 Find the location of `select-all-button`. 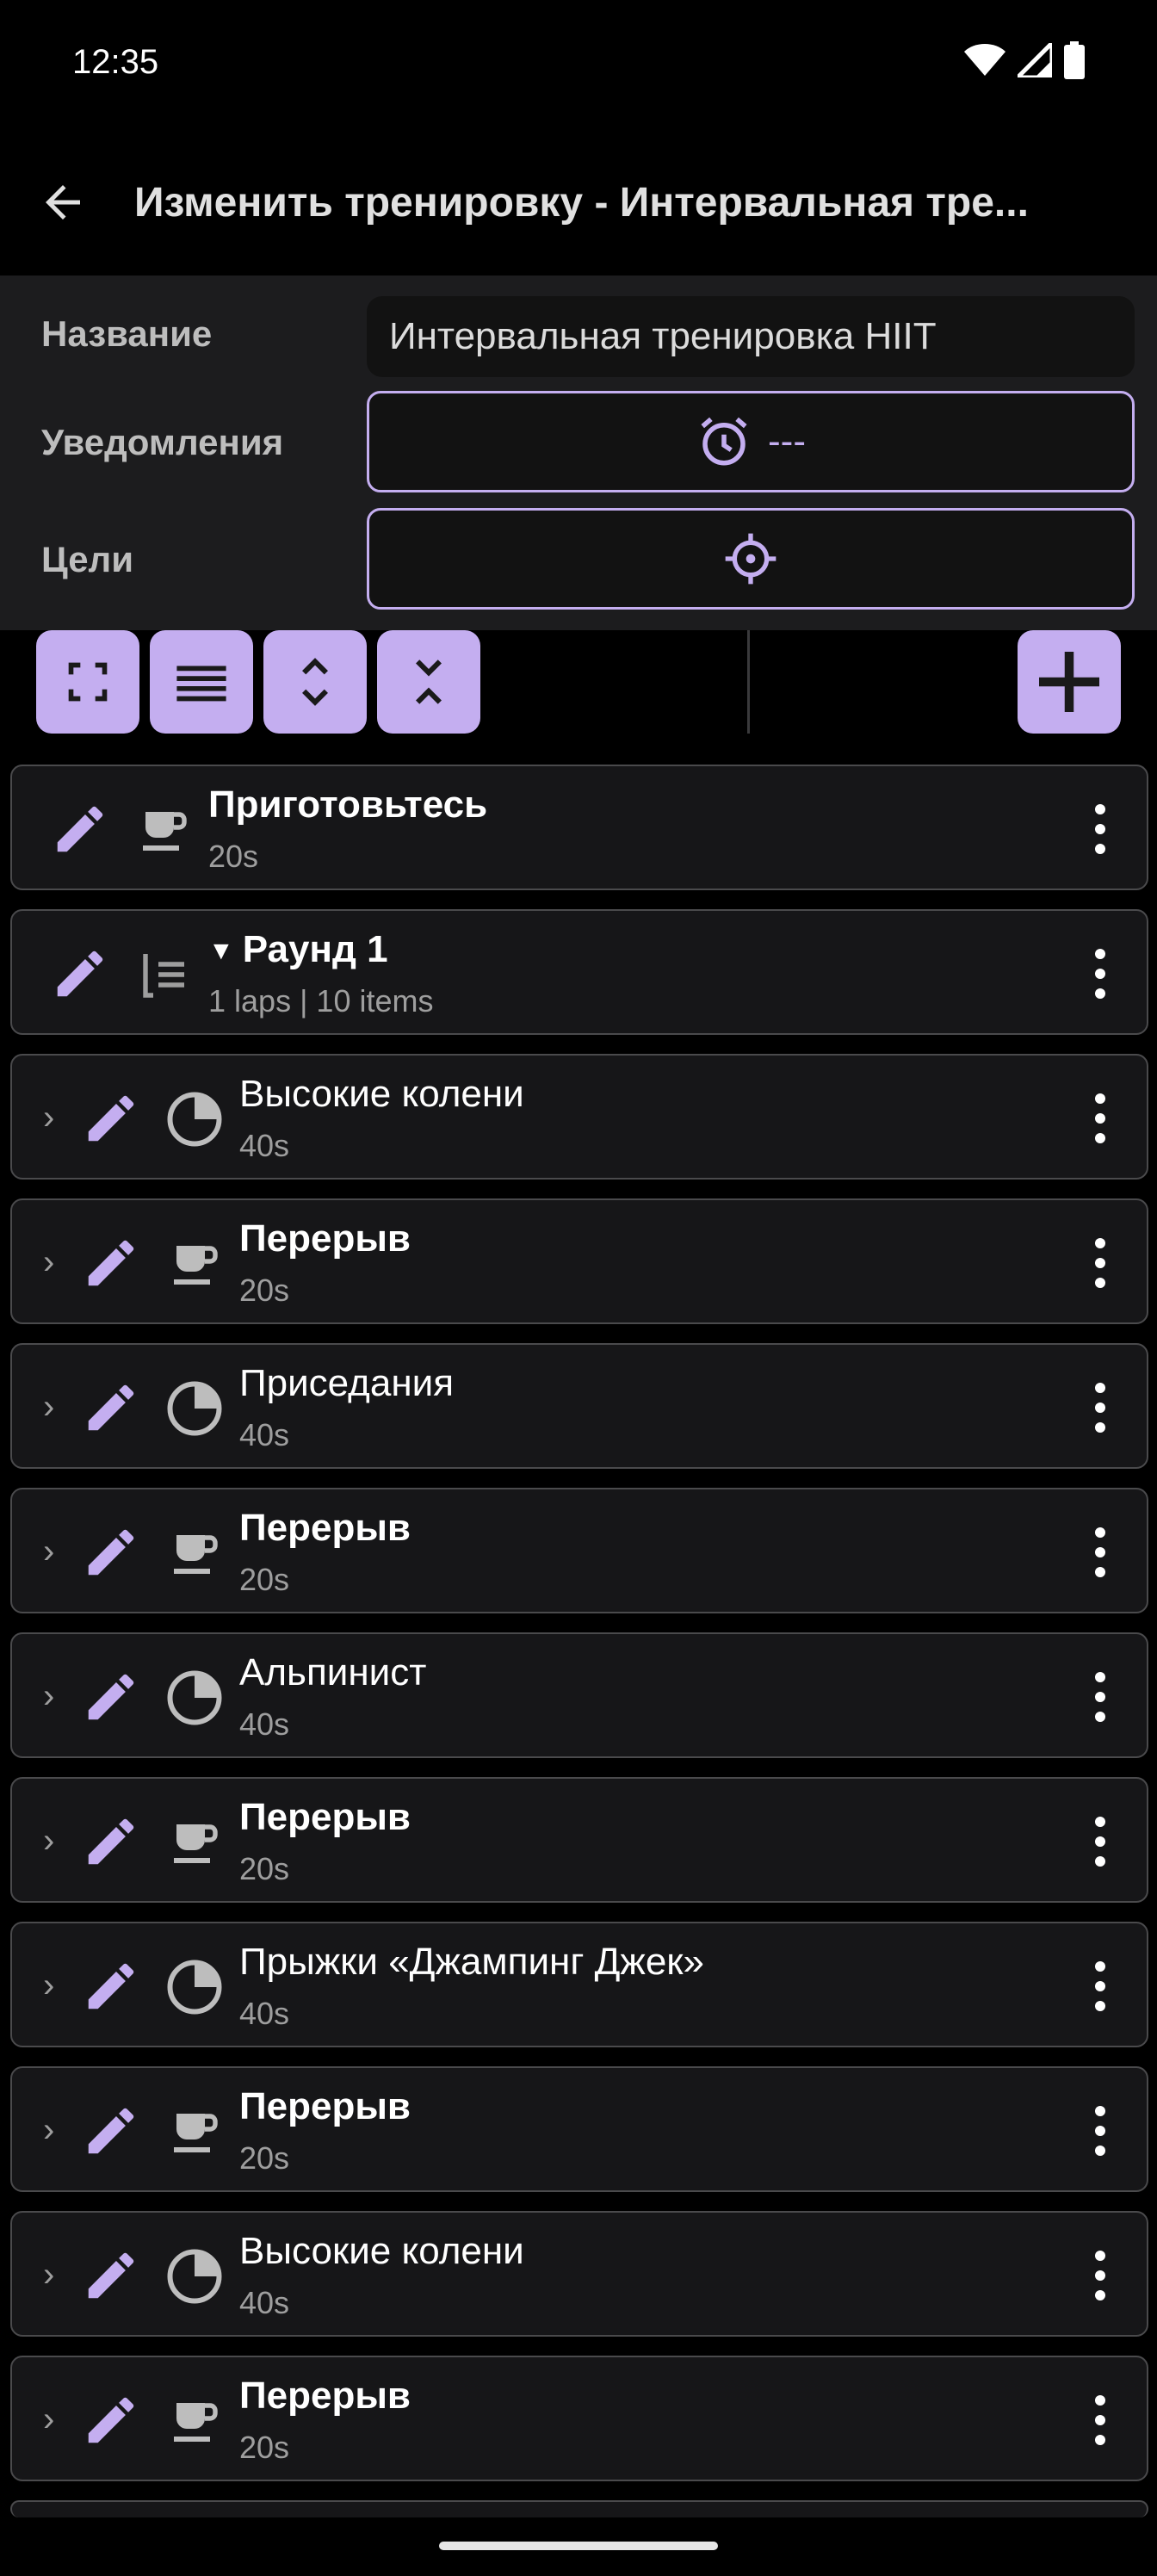

select-all-button is located at coordinates (88, 682).